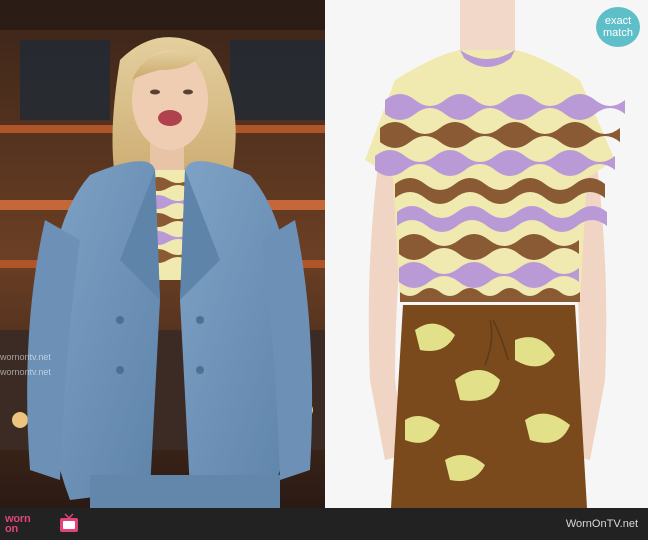 This screenshot has height=540, width=648. What do you see at coordinates (12, 529) in the screenshot?
I see `logo-line2: on` at bounding box center [12, 529].